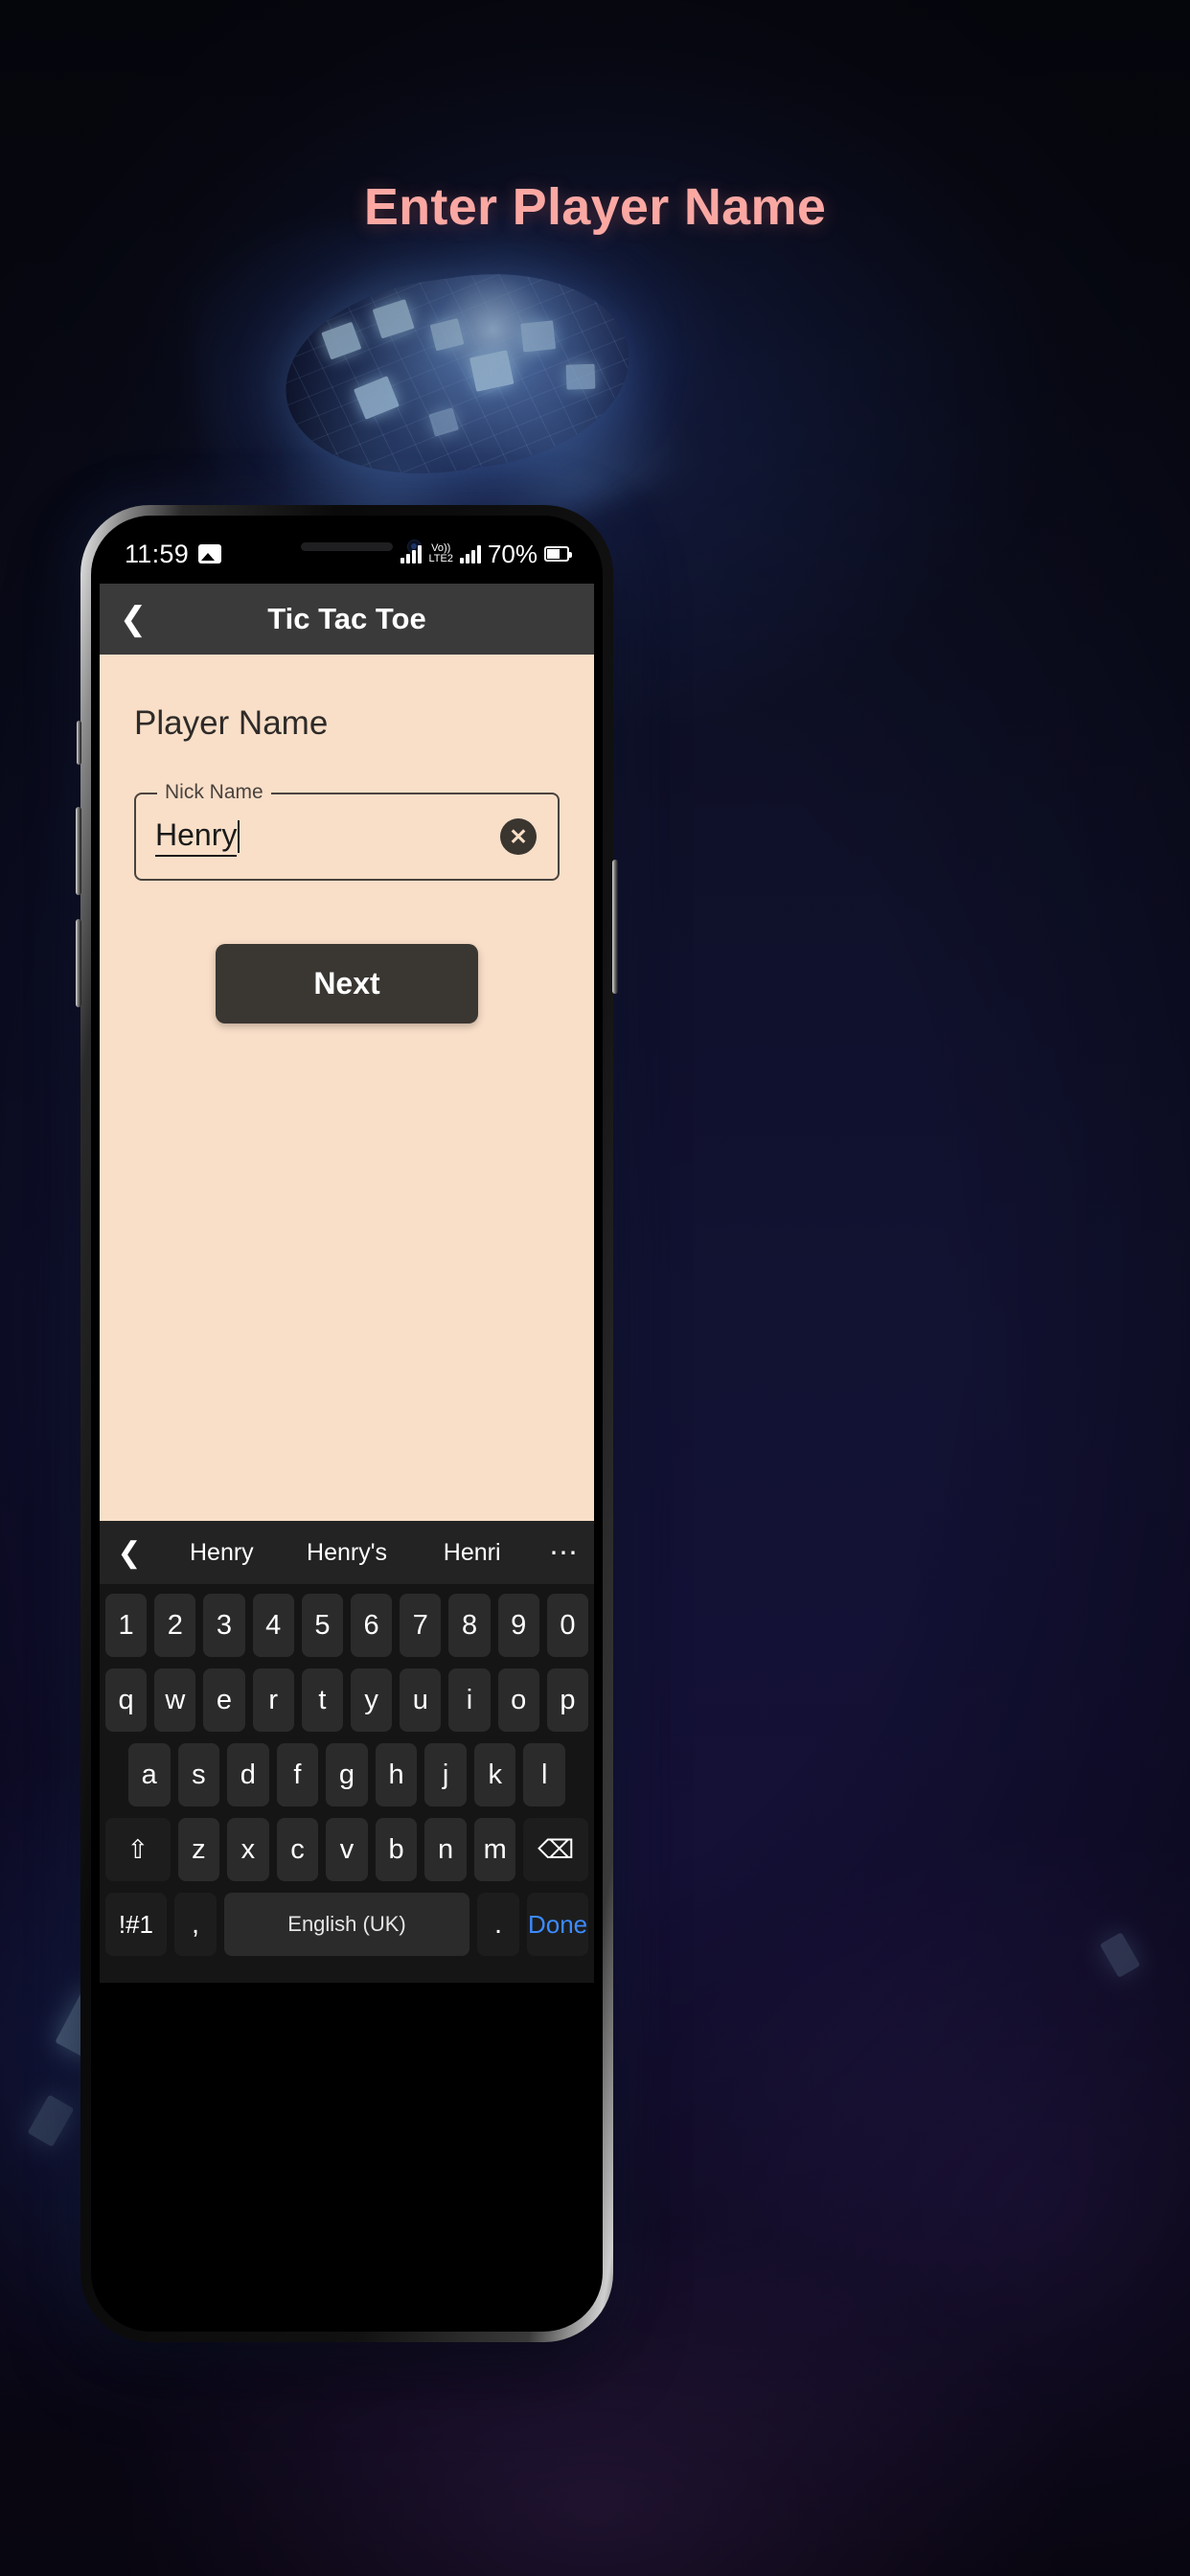 Image resolution: width=1190 pixels, height=2576 pixels. Describe the element at coordinates (347, 1700) in the screenshot. I see `keyboard-row-qwerty: q w e r t y u i o p` at that location.